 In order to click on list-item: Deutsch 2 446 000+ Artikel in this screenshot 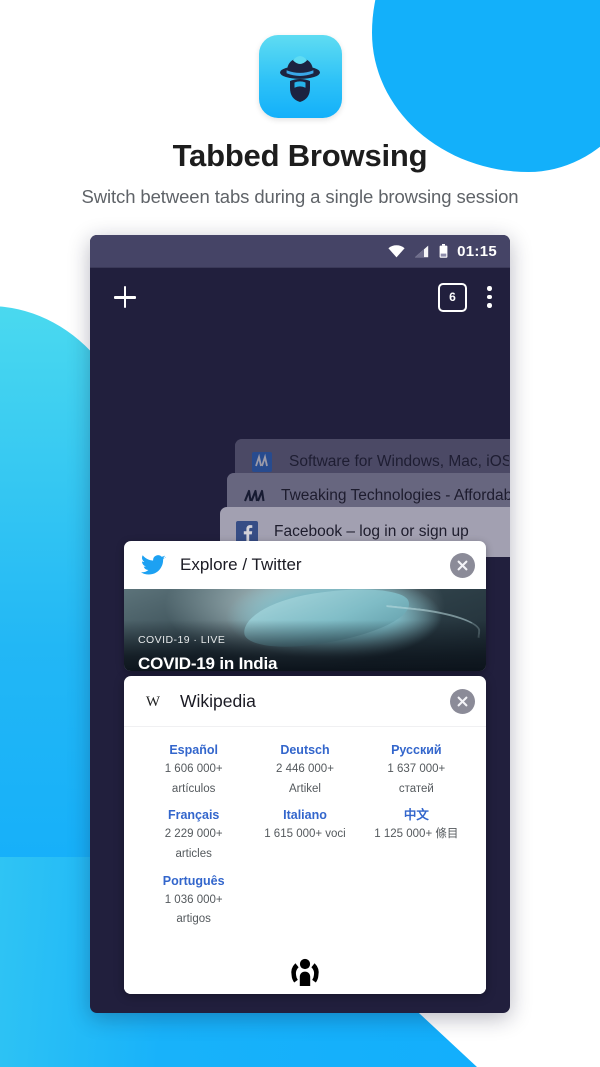, I will do `click(304, 770)`.